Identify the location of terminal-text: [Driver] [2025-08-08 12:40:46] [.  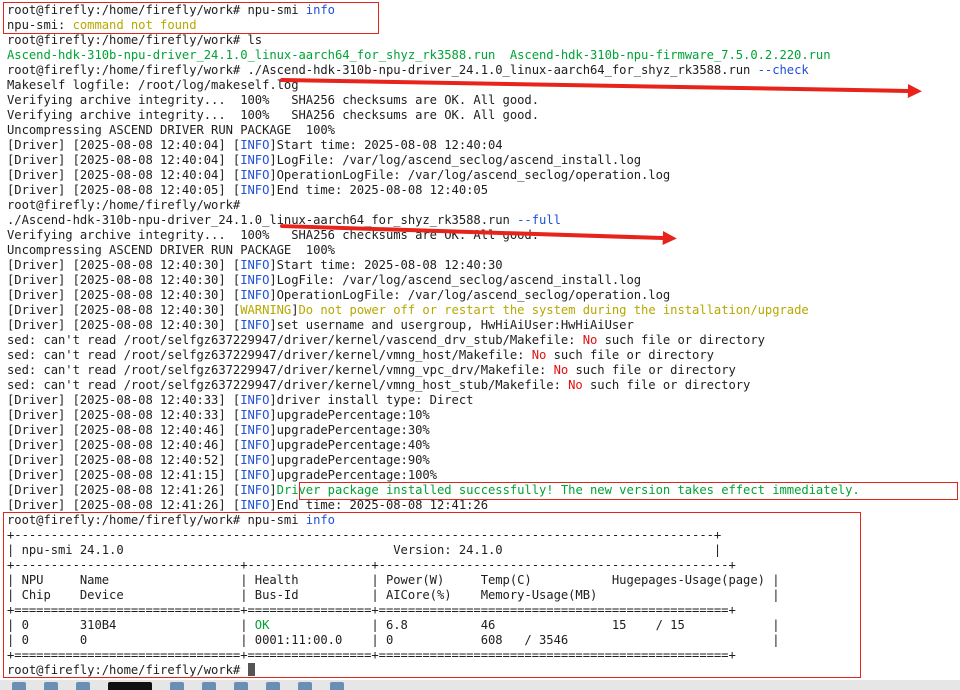
(124, 445).